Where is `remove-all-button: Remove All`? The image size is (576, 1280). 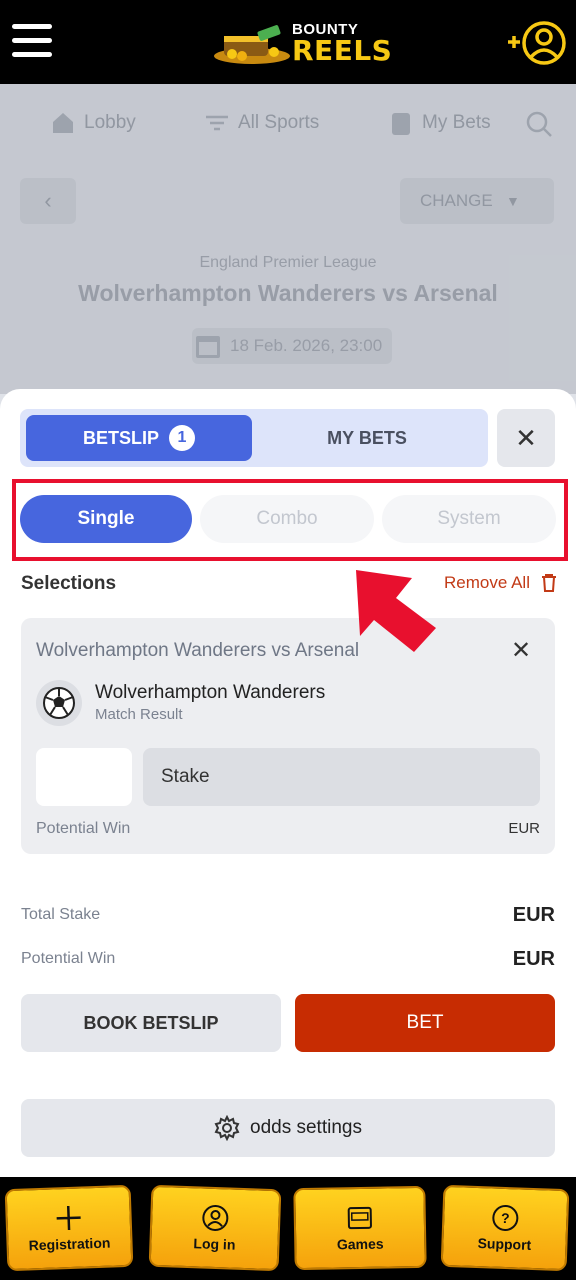 remove-all-button: Remove All is located at coordinates (501, 583).